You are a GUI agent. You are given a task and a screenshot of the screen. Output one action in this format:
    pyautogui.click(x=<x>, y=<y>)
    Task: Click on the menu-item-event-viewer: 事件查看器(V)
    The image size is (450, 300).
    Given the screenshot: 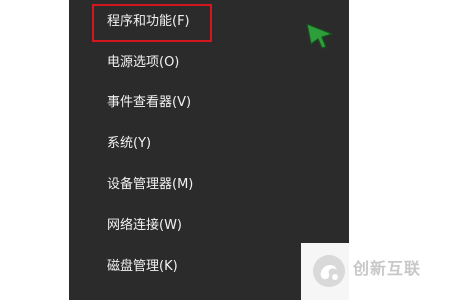 What is the action you would take?
    pyautogui.click(x=209, y=103)
    